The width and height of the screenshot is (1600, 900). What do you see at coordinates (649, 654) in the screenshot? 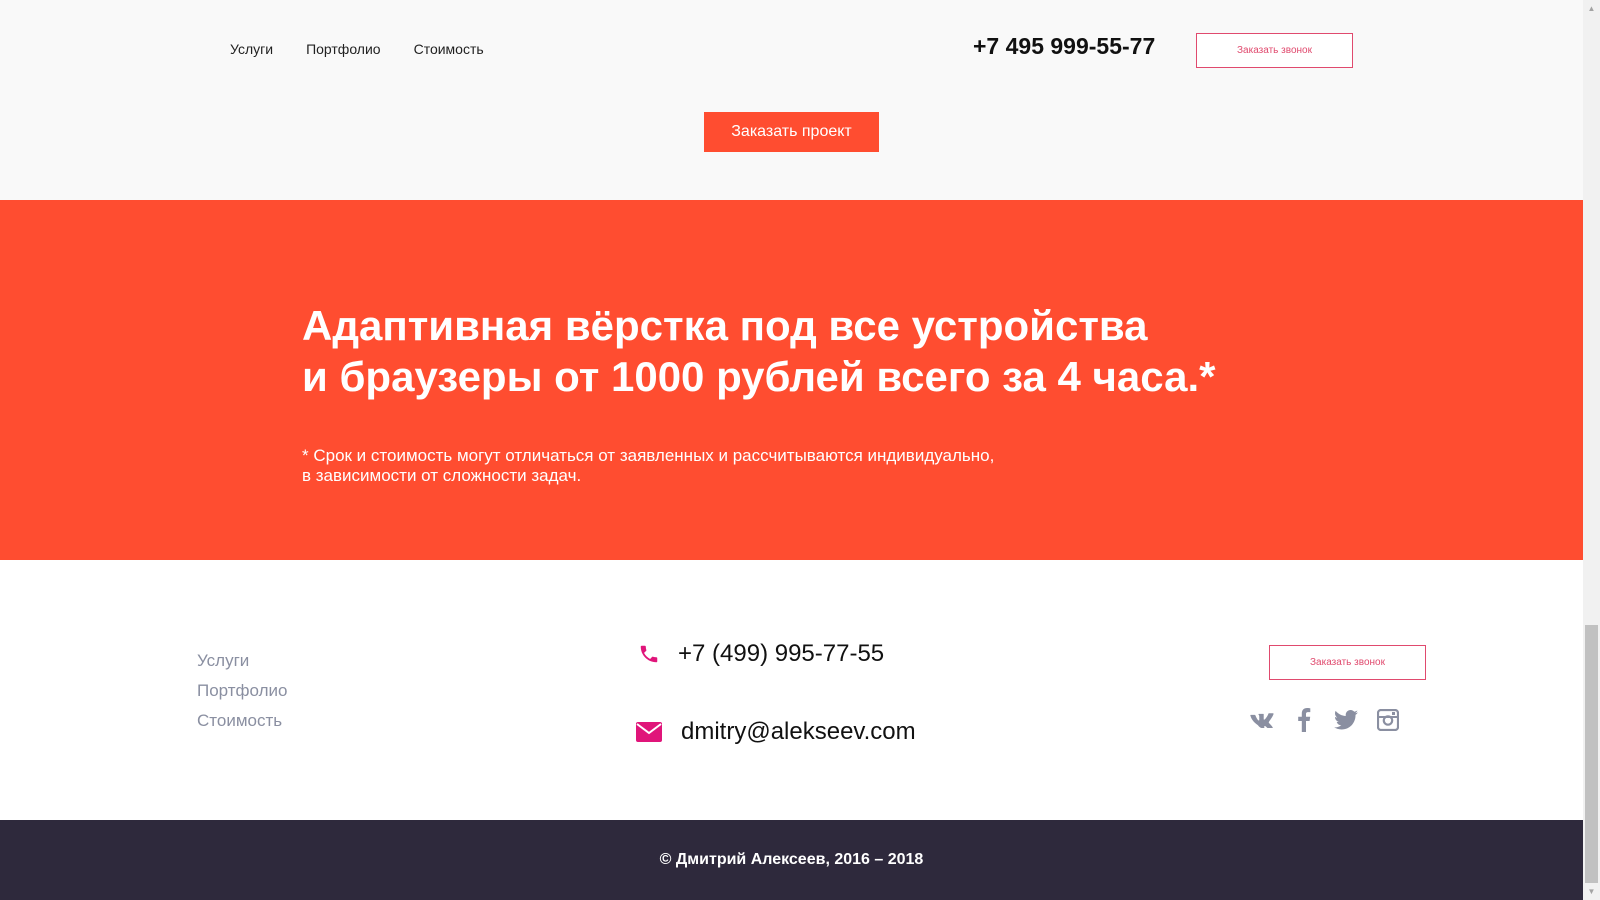
I see `phone-icon` at bounding box center [649, 654].